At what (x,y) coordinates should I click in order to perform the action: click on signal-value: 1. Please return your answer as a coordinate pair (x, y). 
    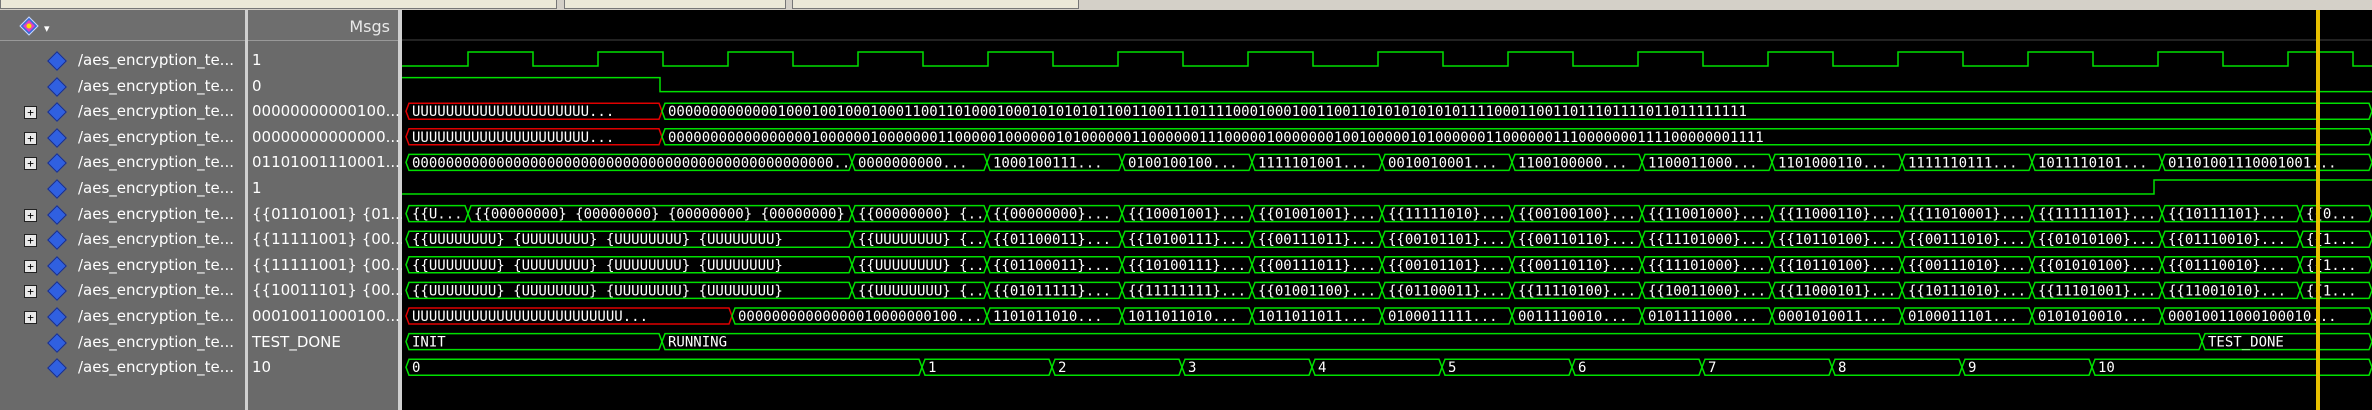
    Looking at the image, I should click on (257, 60).